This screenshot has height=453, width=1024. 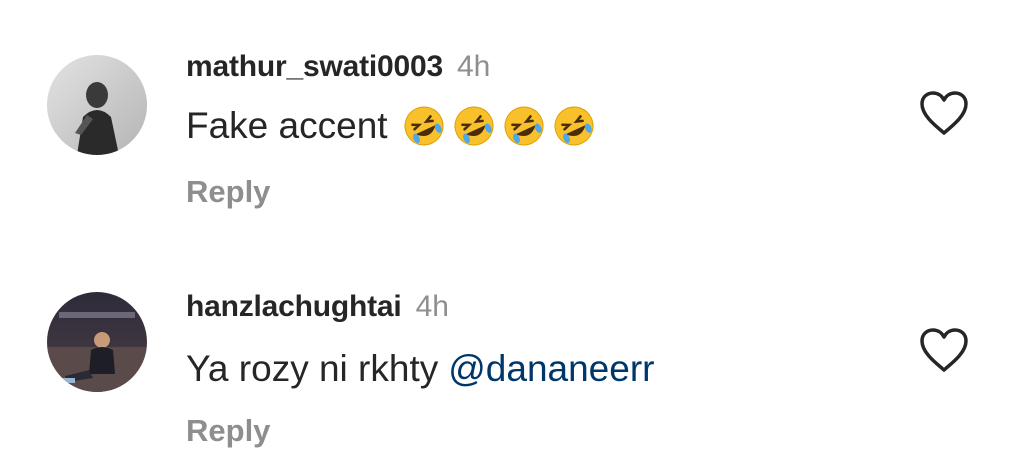 What do you see at coordinates (294, 306) in the screenshot?
I see `username: hanzlachughtai` at bounding box center [294, 306].